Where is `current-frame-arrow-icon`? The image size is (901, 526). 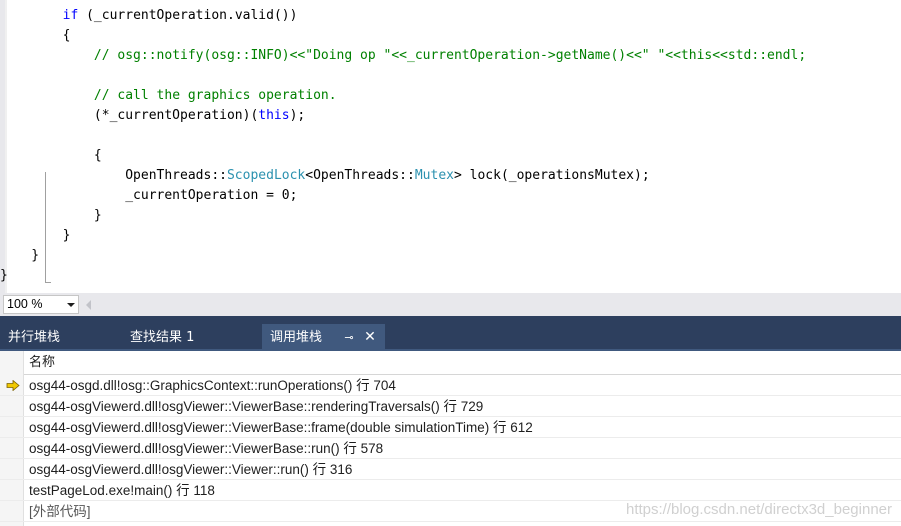 current-frame-arrow-icon is located at coordinates (13, 385).